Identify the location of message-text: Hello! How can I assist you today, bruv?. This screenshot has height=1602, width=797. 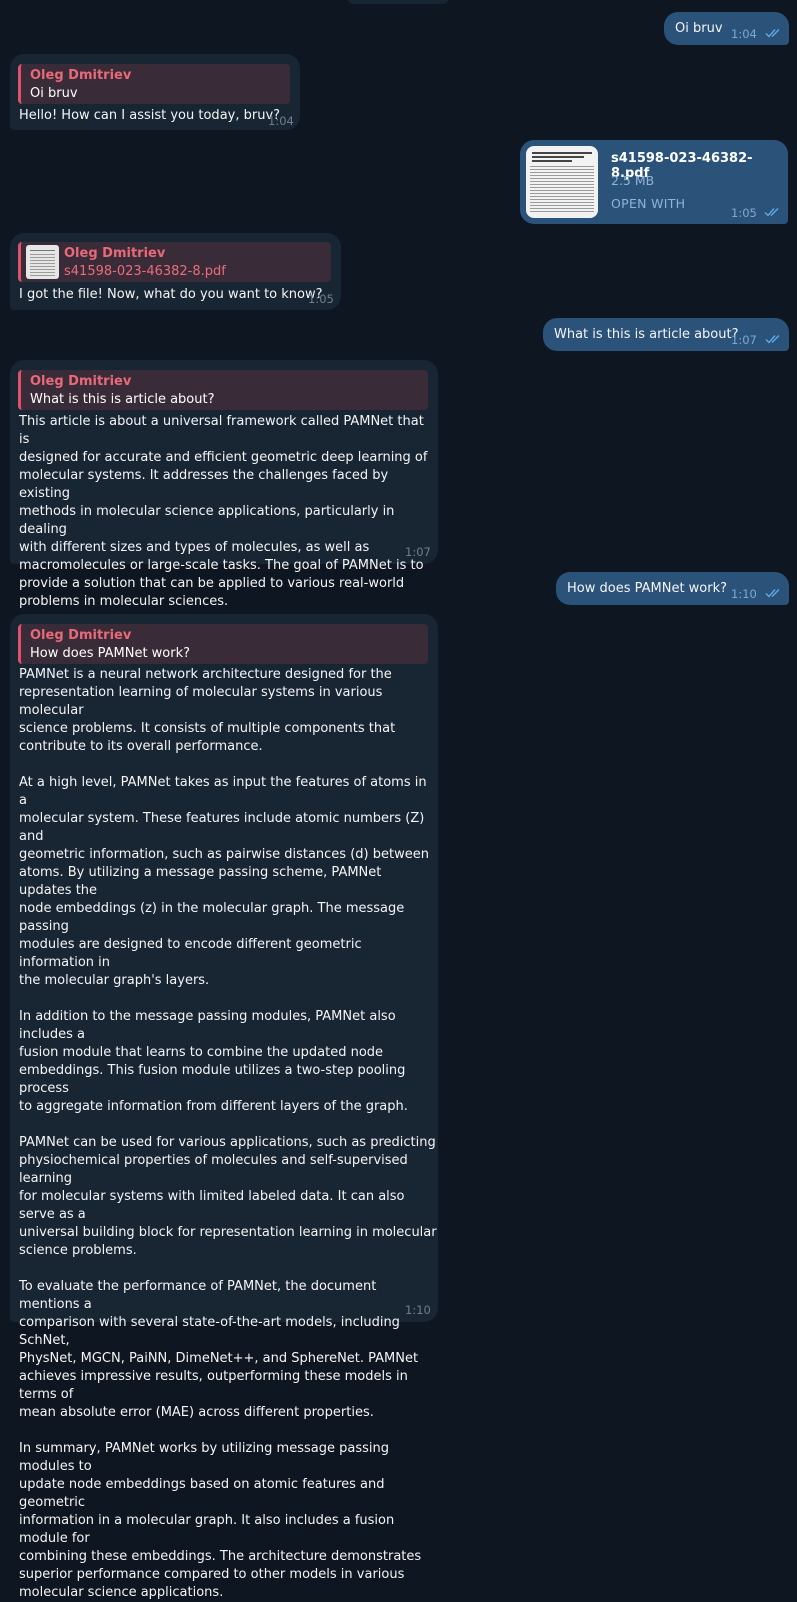
(150, 115).